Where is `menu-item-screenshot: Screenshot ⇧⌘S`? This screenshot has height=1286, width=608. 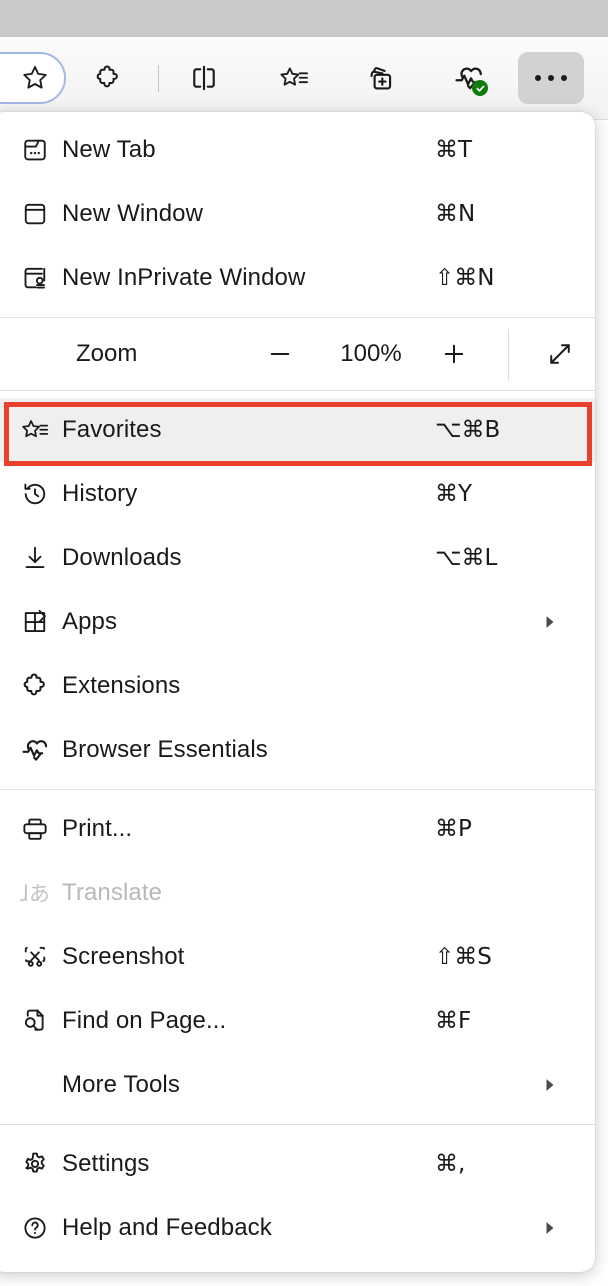 menu-item-screenshot: Screenshot ⇧⌘S is located at coordinates (297, 957).